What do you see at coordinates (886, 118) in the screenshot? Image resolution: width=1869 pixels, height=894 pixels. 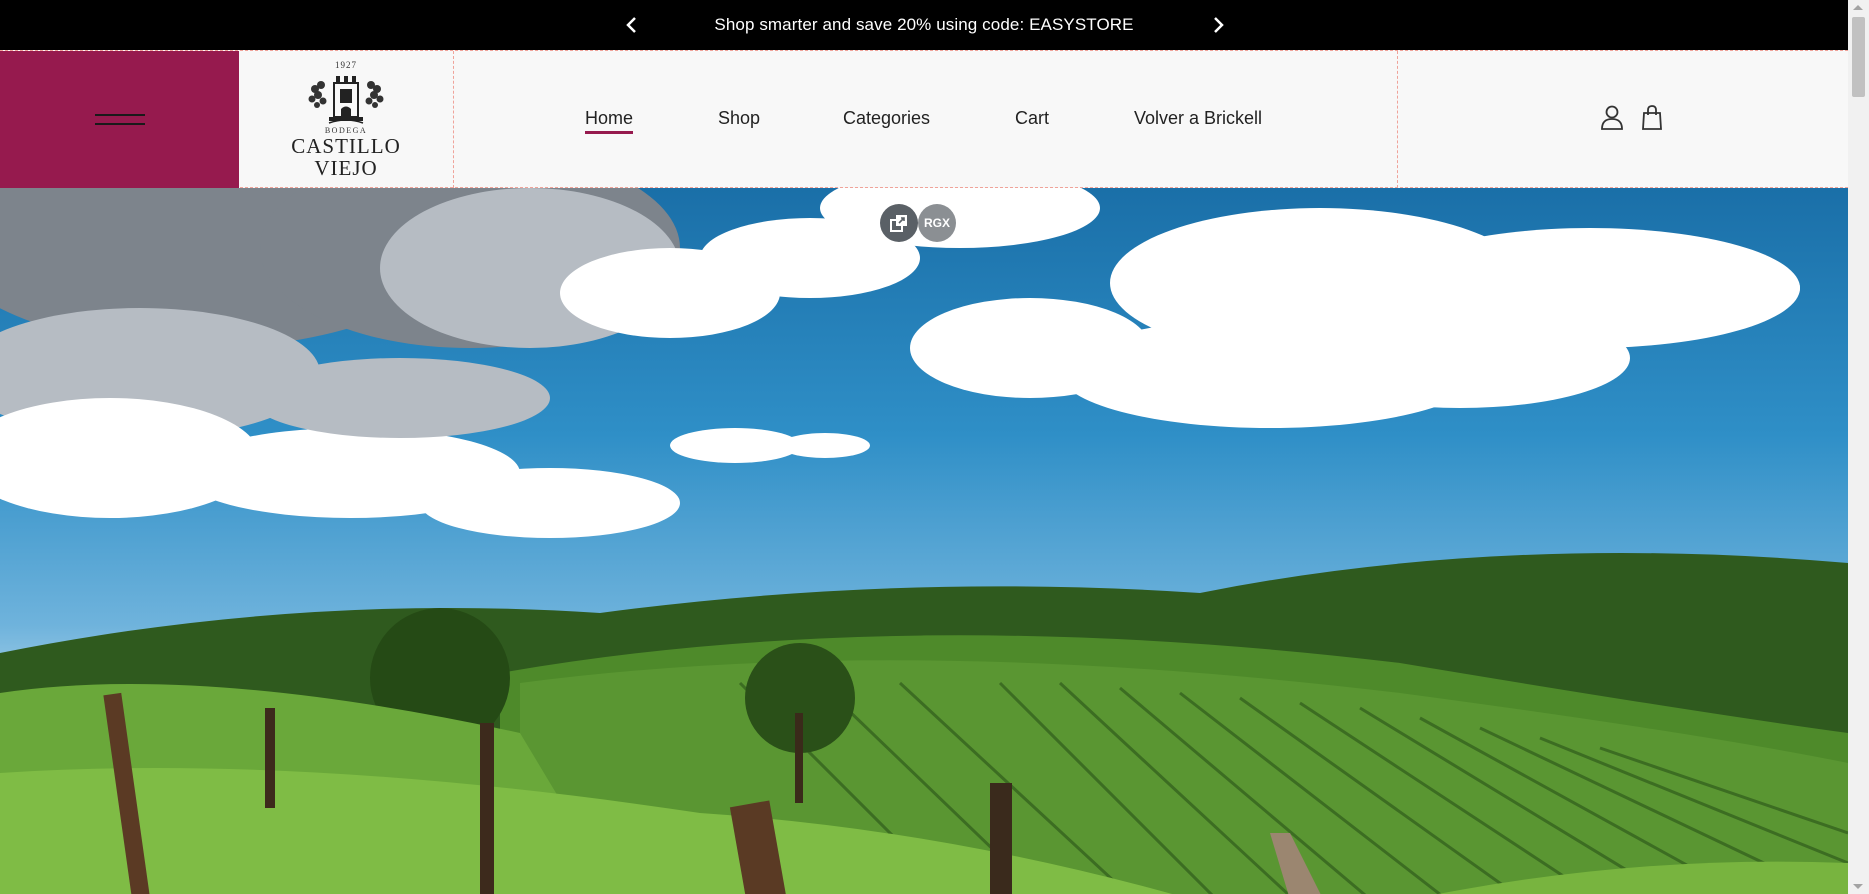 I see `nav-categories: Categories` at bounding box center [886, 118].